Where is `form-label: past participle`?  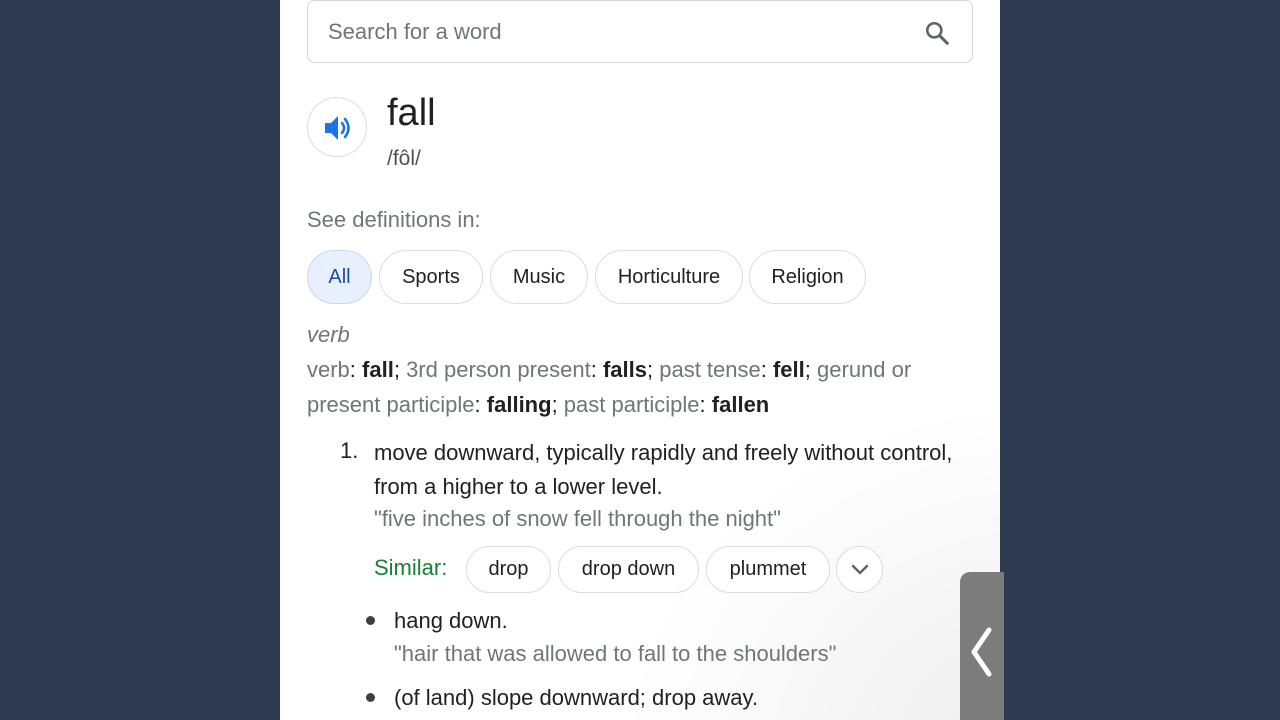
form-label: past participle is located at coordinates (631, 404).